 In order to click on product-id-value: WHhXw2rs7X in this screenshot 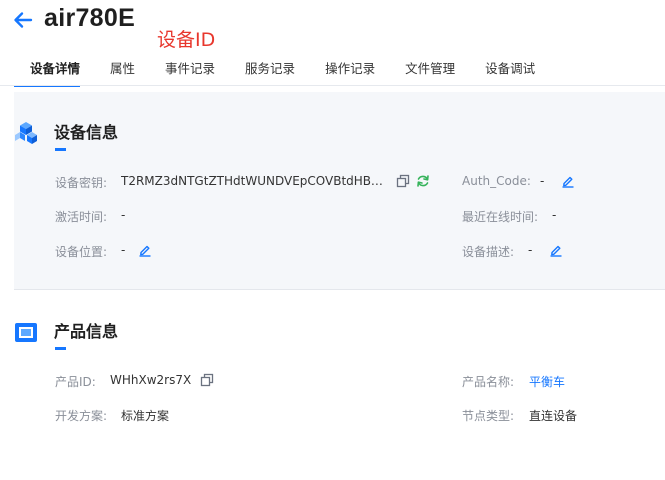, I will do `click(151, 380)`.